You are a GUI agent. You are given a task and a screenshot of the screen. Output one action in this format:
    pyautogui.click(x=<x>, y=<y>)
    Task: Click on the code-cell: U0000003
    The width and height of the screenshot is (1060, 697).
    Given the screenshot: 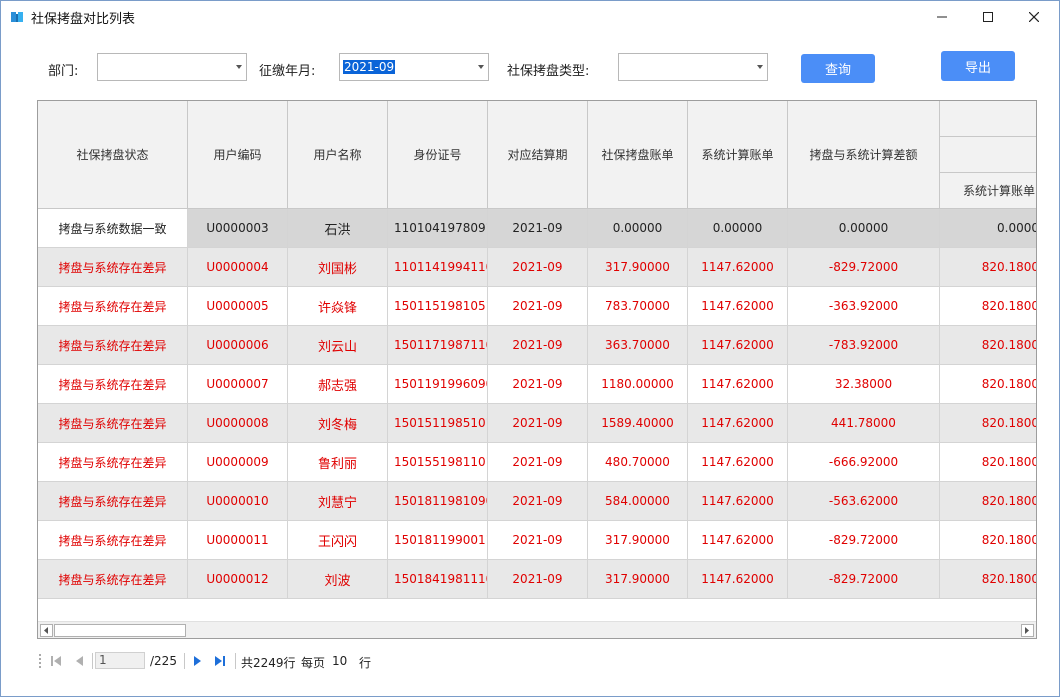 What is the action you would take?
    pyautogui.click(x=238, y=228)
    